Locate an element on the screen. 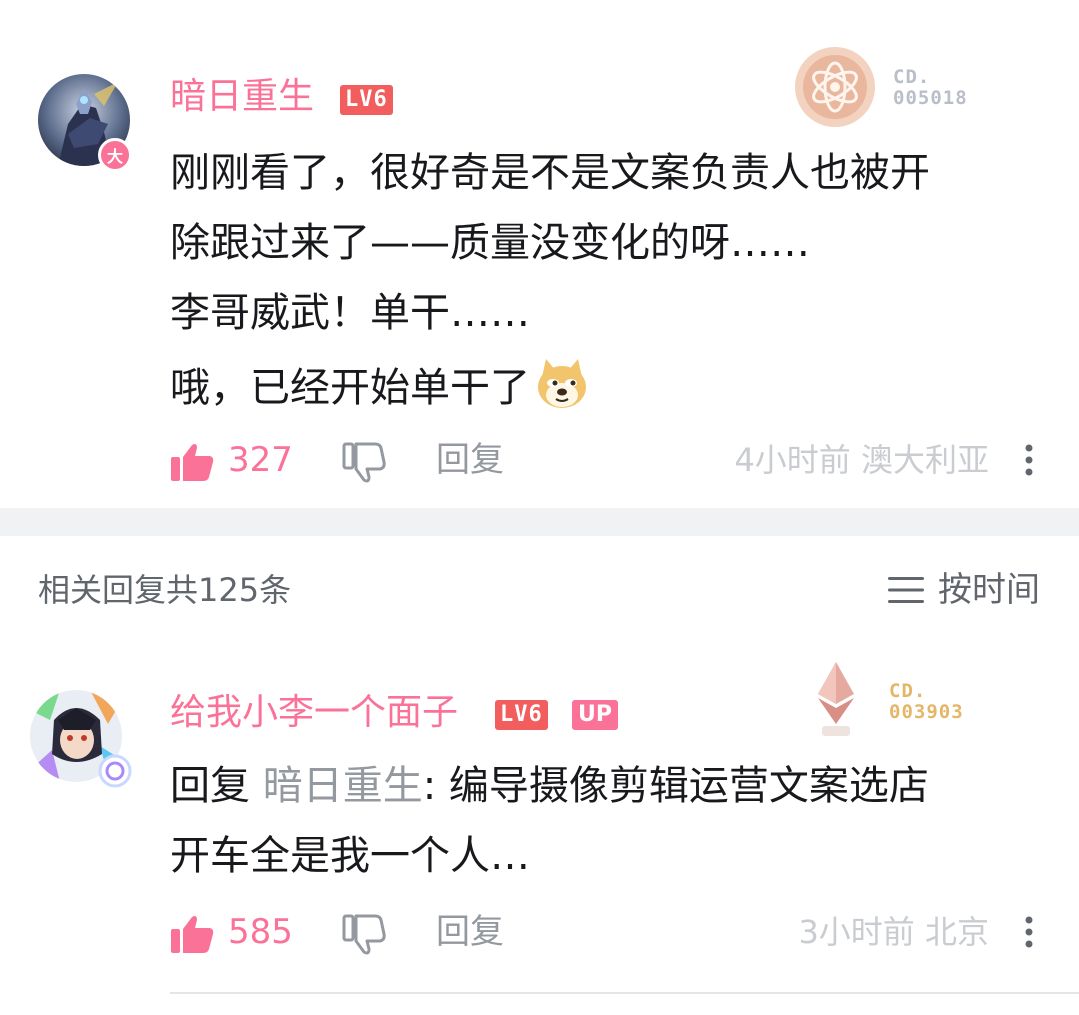 This screenshot has width=1079, height=1015. row-divider is located at coordinates (624, 993).